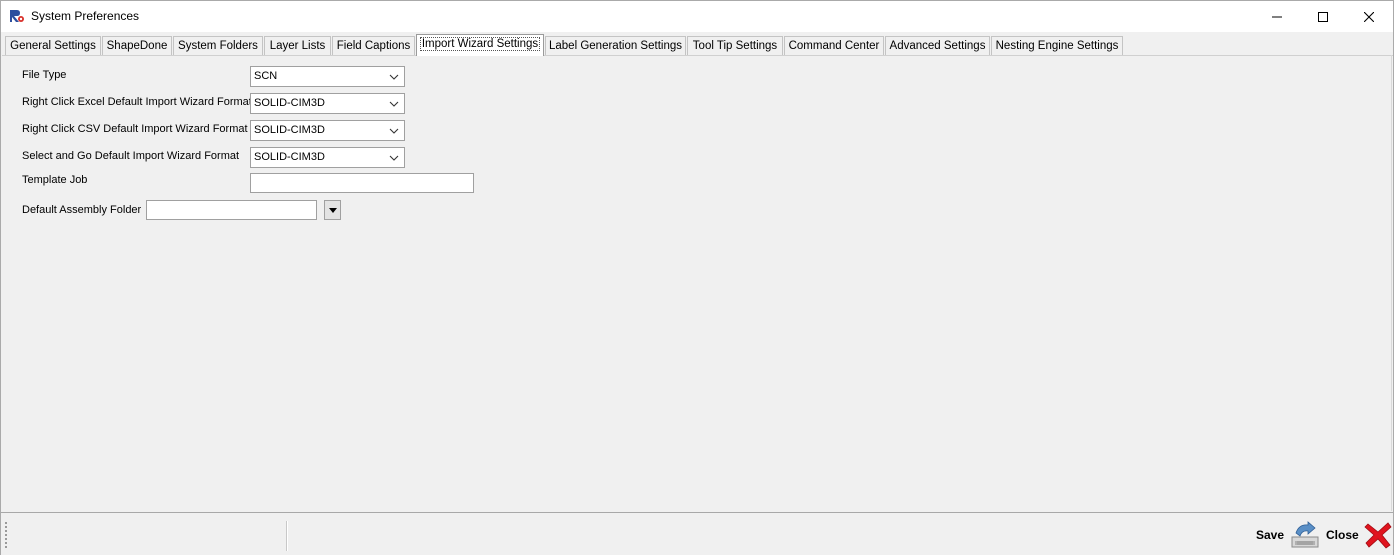  What do you see at coordinates (289, 103) in the screenshot?
I see `excel-format-value: SOLID-CIM3D` at bounding box center [289, 103].